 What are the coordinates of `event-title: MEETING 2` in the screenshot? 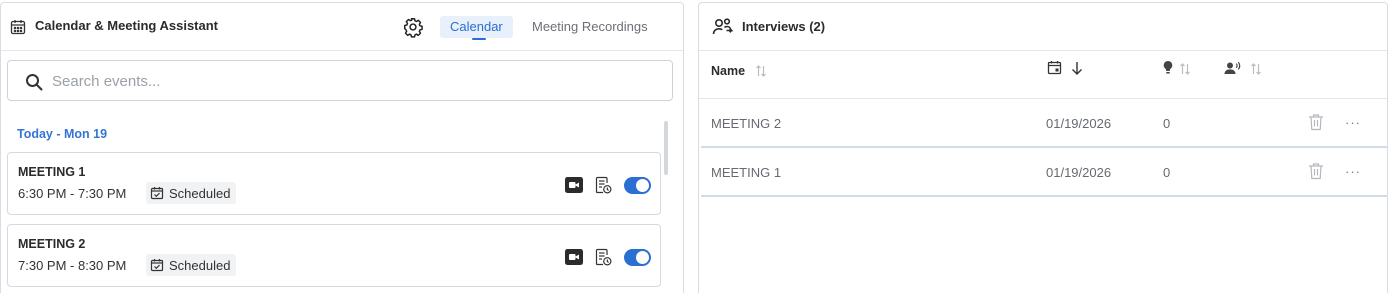 It's located at (52, 244).